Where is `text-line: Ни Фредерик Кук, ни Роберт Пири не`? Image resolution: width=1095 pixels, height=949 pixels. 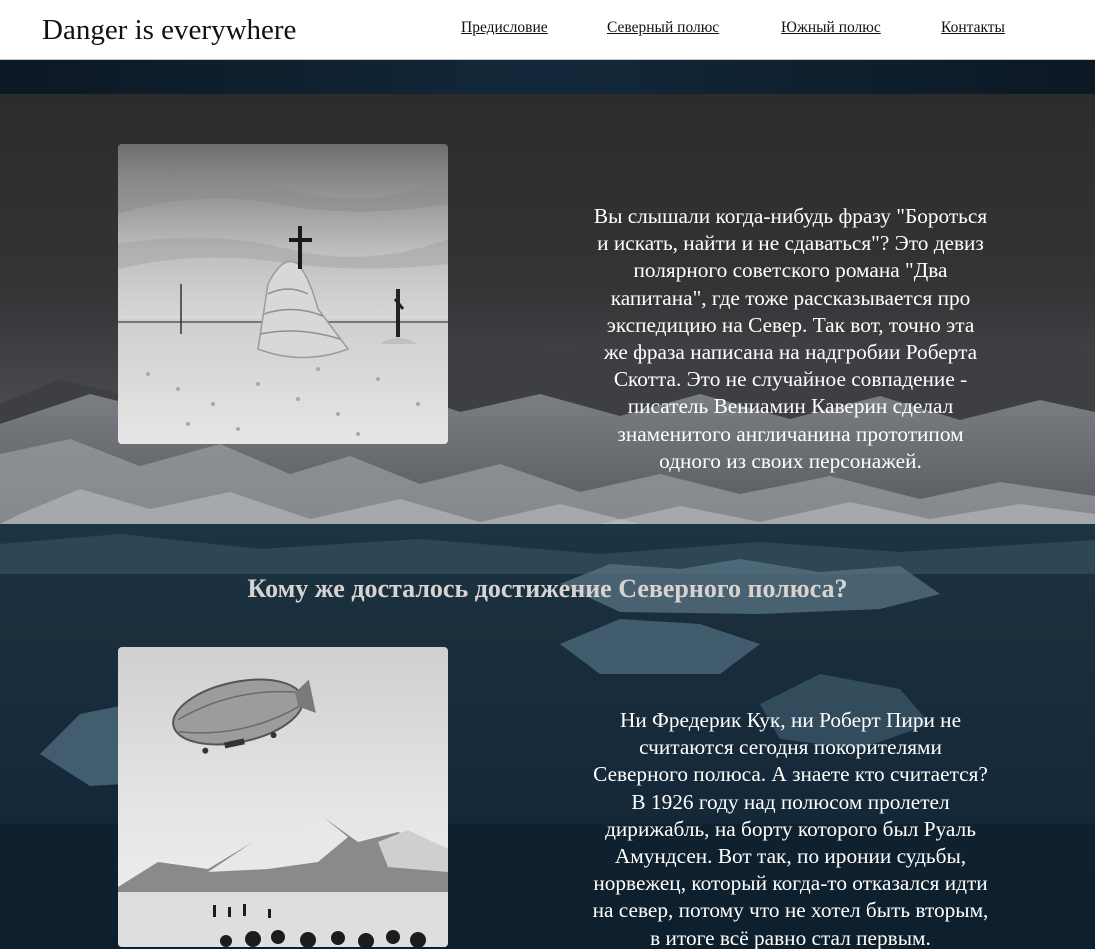 text-line: Ни Фредерик Кук, ни Роберт Пири не is located at coordinates (790, 720).